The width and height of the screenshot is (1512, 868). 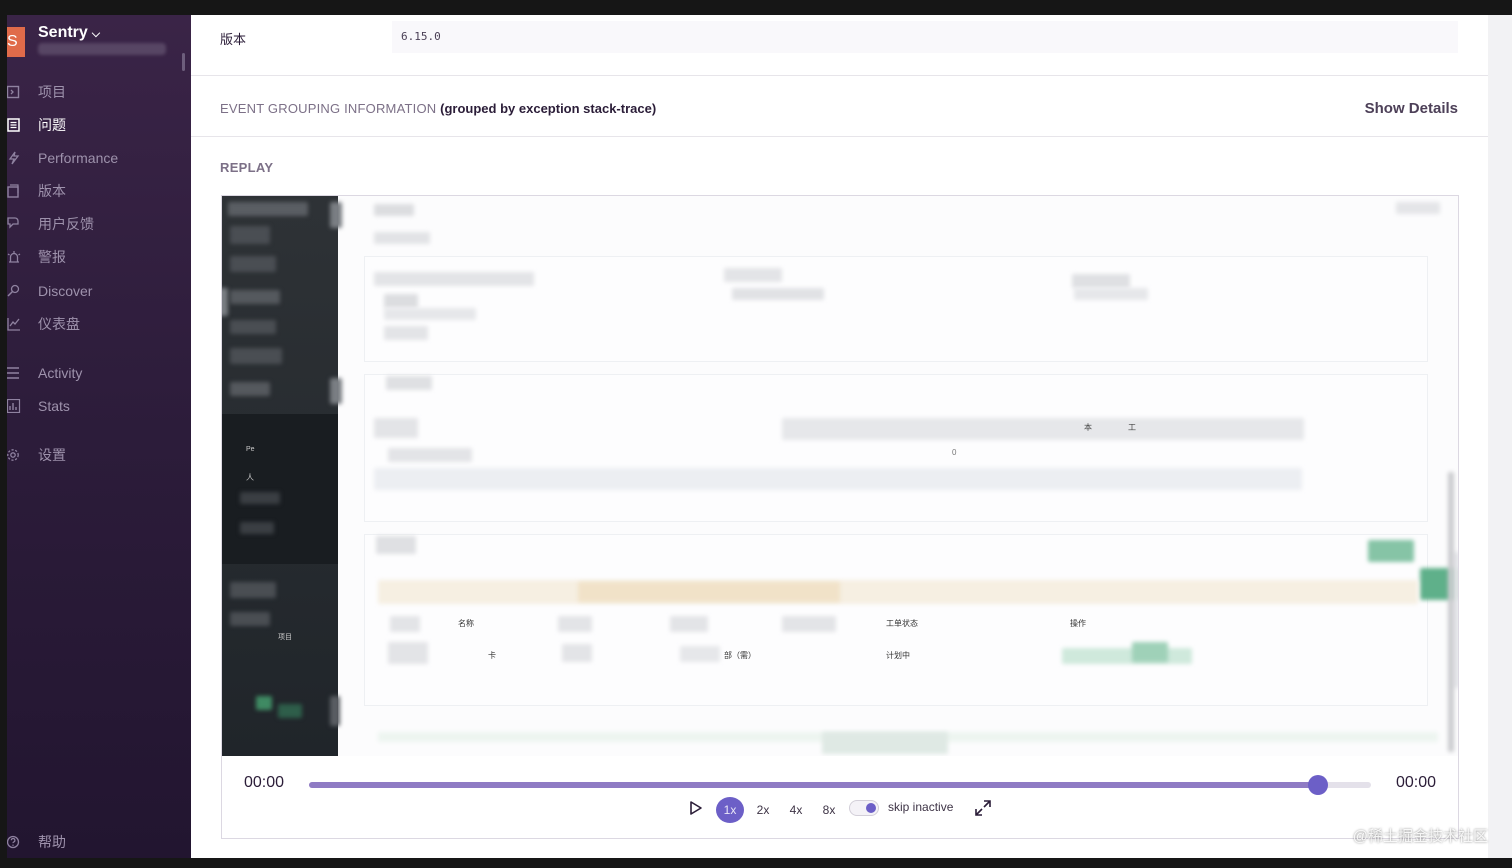 What do you see at coordinates (17, 257) in the screenshot?
I see `alerts-icon` at bounding box center [17, 257].